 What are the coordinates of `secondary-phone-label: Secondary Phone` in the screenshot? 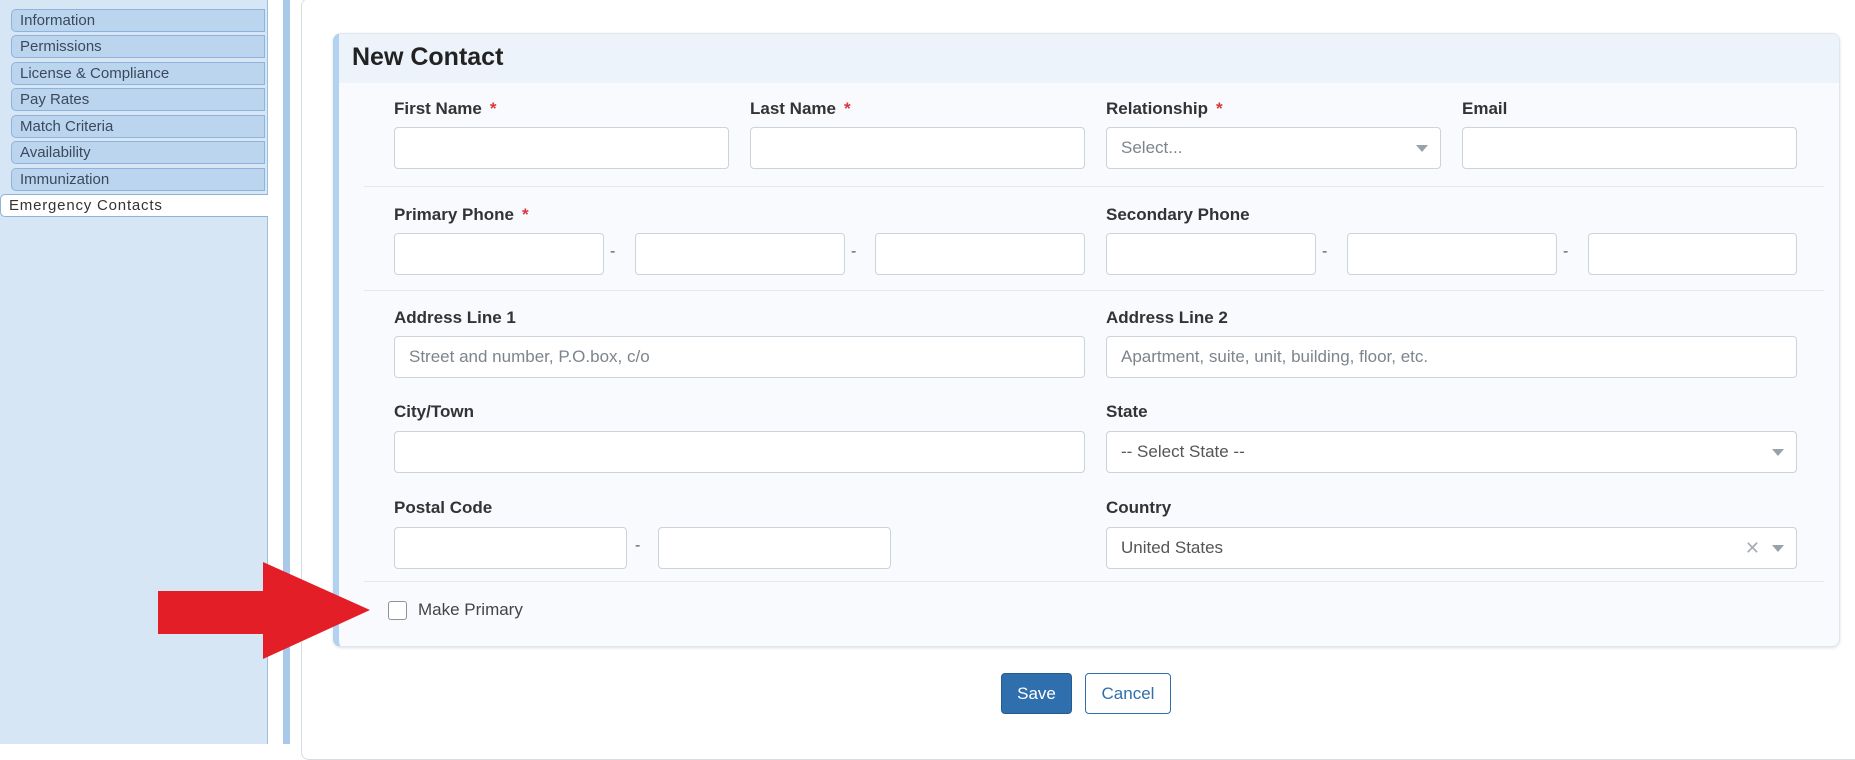 It's located at (1178, 214).